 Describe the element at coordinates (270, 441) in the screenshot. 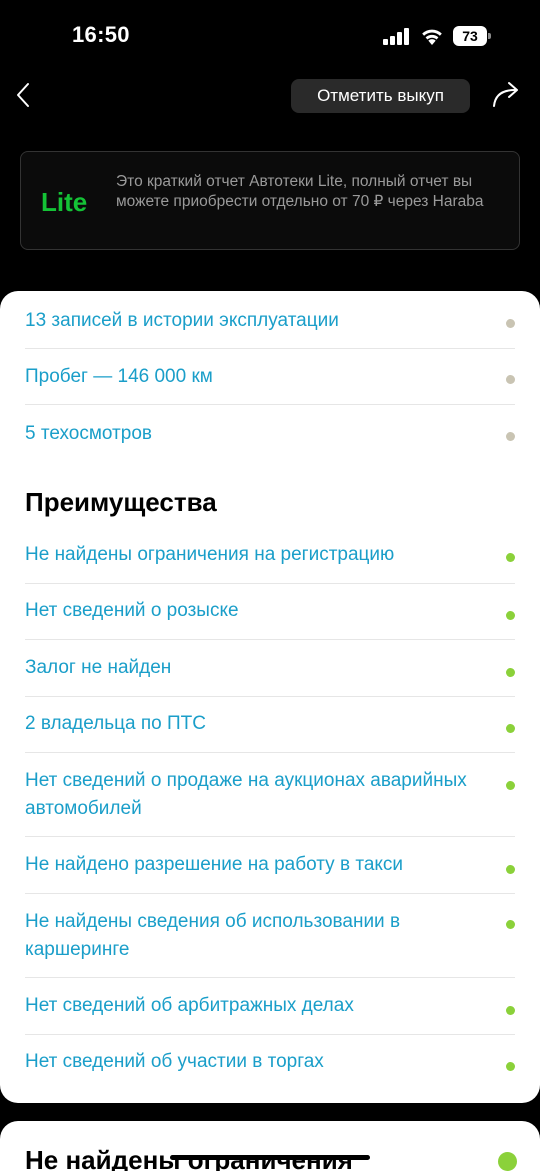

I see `summary-item: 5 техосмотров` at that location.